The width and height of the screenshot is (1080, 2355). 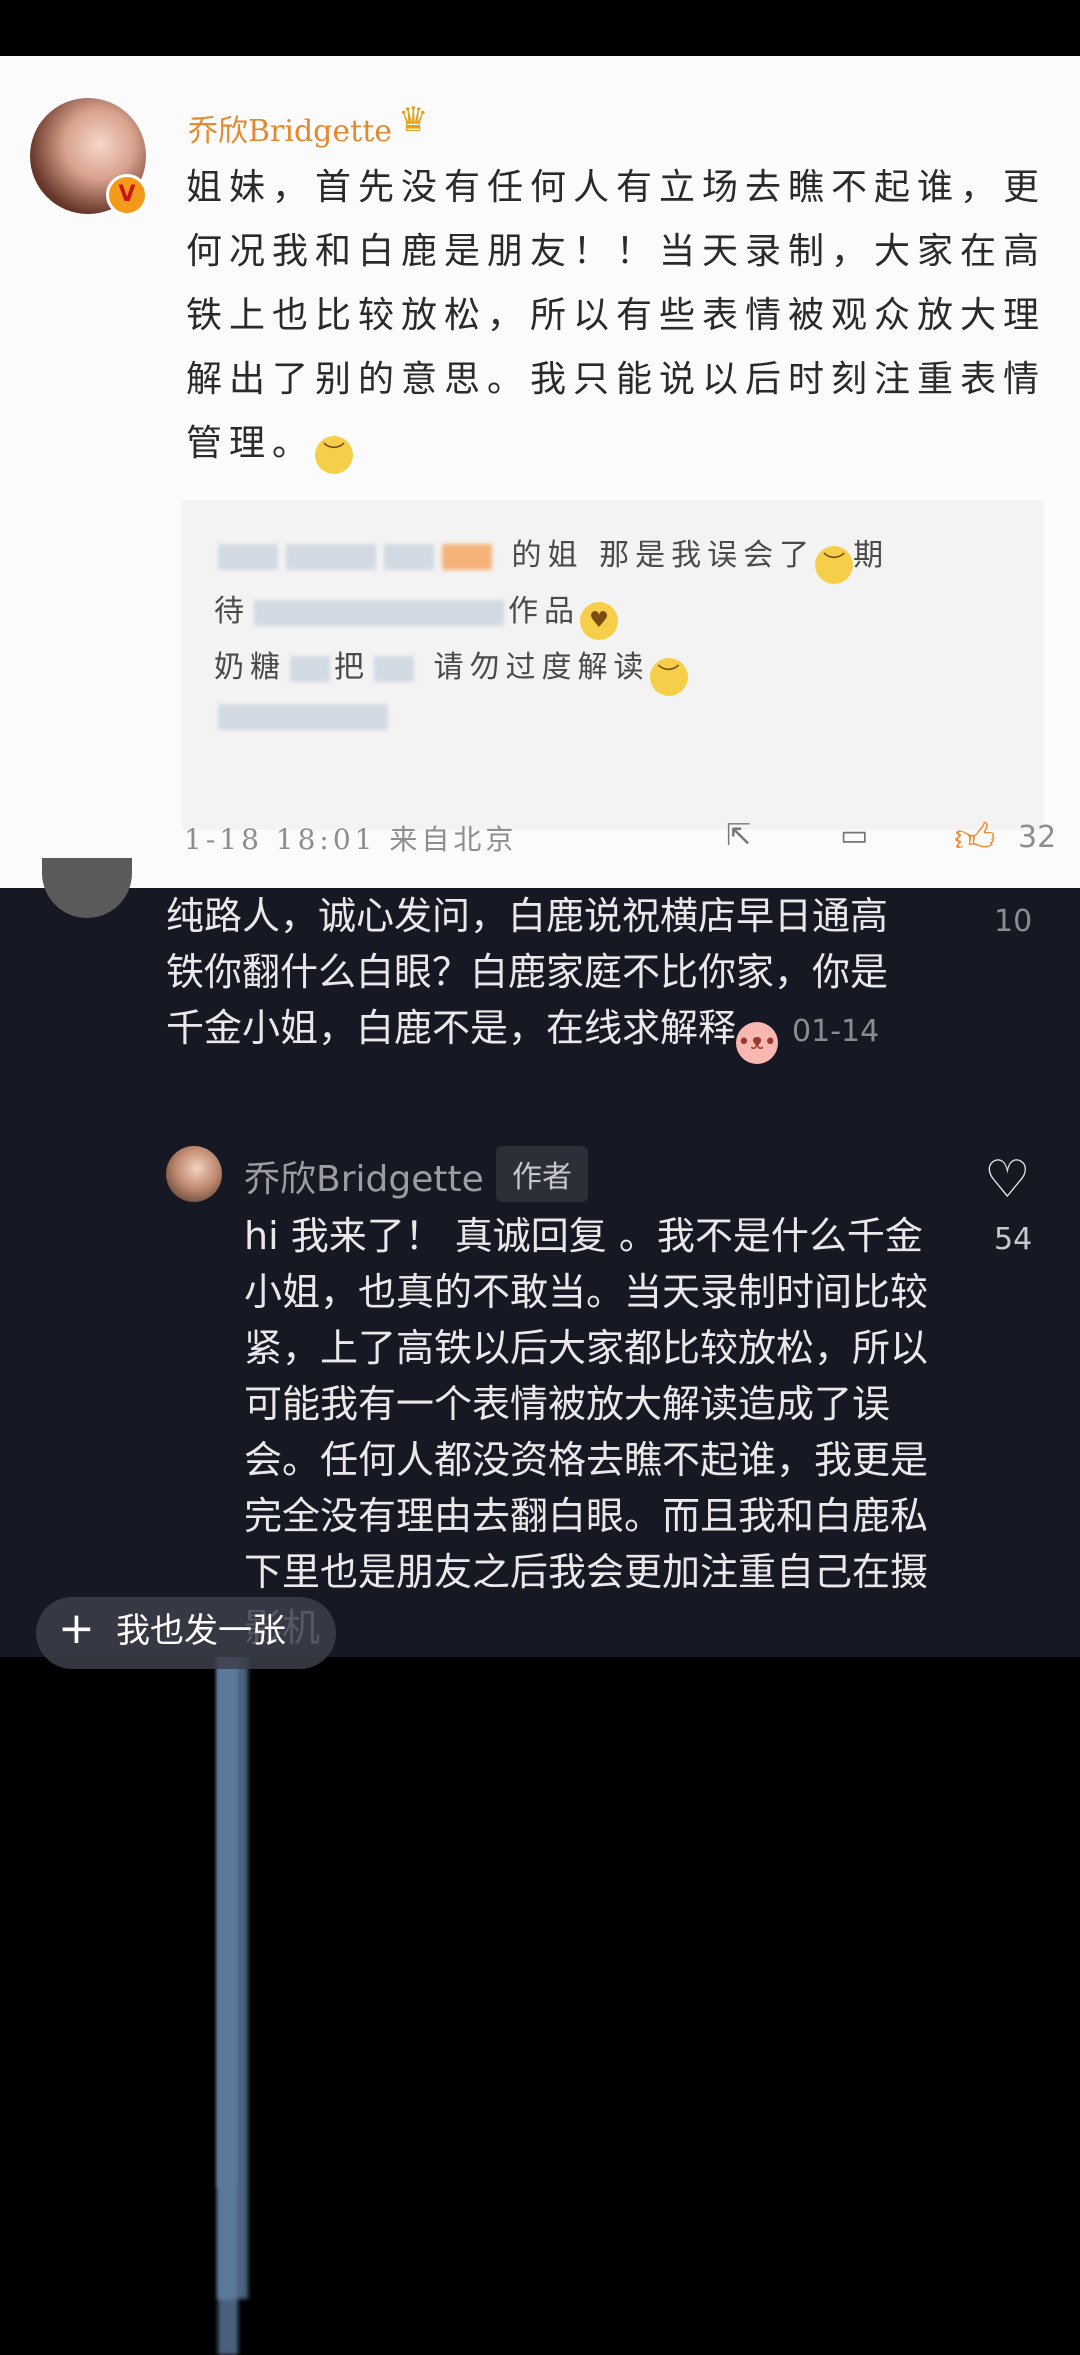 I want to click on pig-face-emoji-icon: •ᴥ•, so click(x=757, y=1043).